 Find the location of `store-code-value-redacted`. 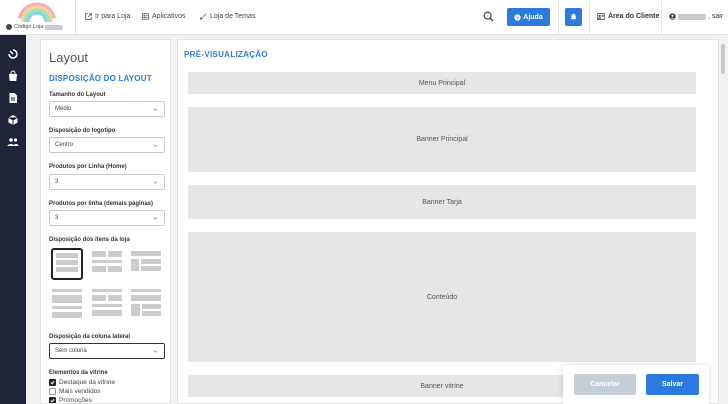

store-code-value-redacted is located at coordinates (54, 27).